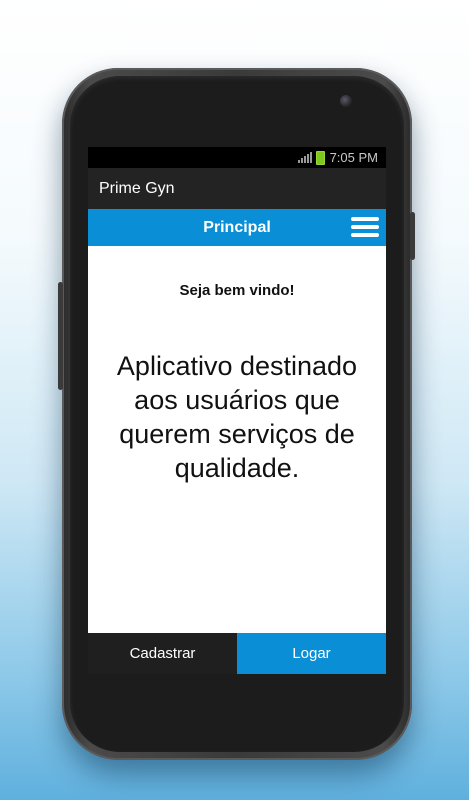 The width and height of the screenshot is (469, 800). I want to click on page-header: Principal, so click(237, 227).